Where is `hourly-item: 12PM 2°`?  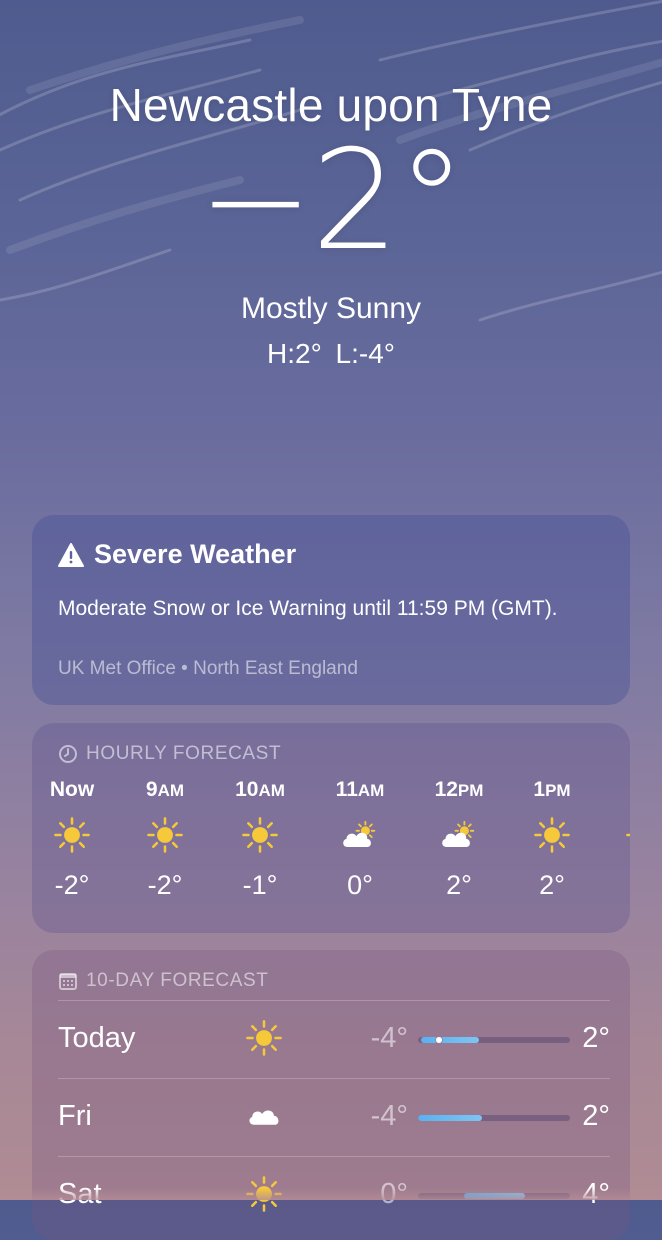
hourly-item: 12PM 2° is located at coordinates (459, 840).